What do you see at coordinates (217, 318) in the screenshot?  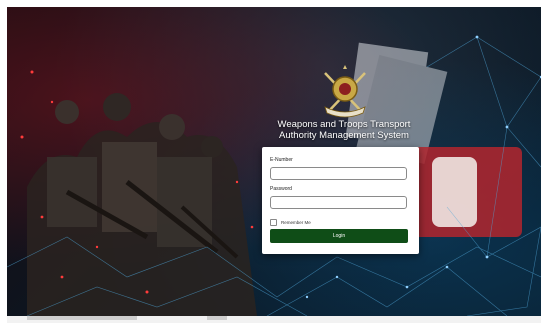 I see `strip-bar-mid` at bounding box center [217, 318].